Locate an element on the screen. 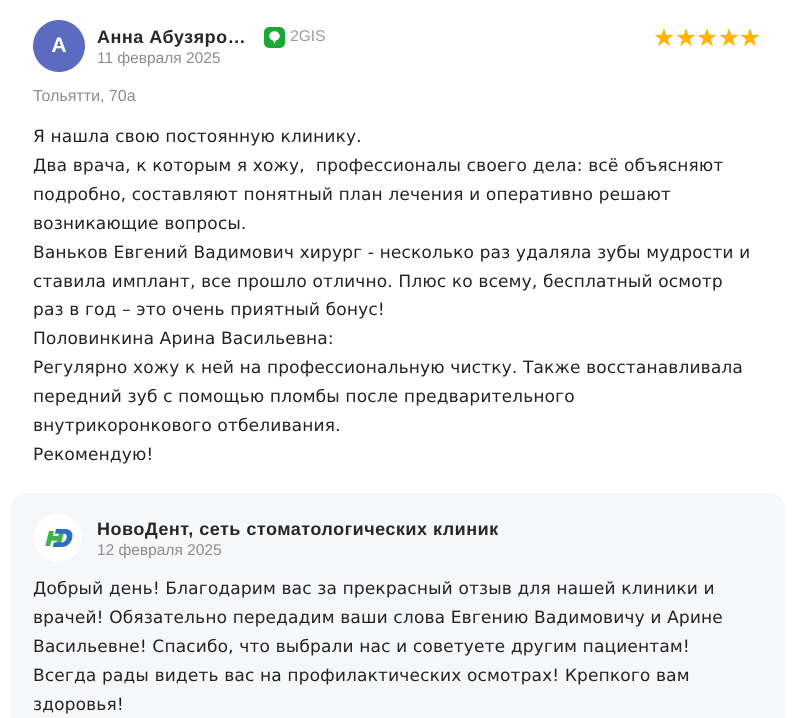 Image resolution: width=794 pixels, height=718 pixels. reply-date: 12 февраля 2025 is located at coordinates (160, 550).